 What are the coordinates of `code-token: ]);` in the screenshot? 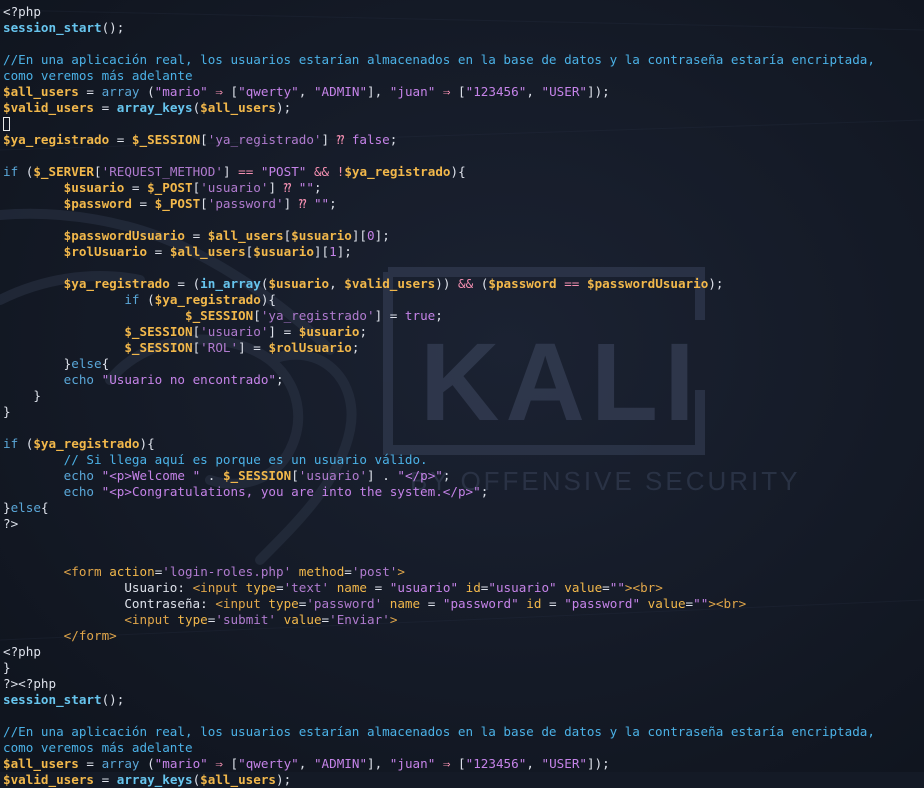 It's located at (598, 763).